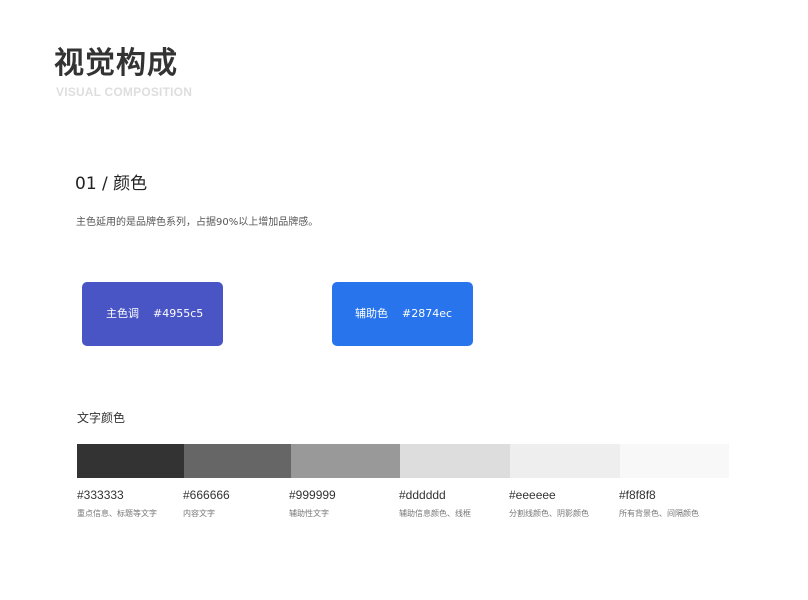  What do you see at coordinates (152, 314) in the screenshot?
I see `primary-color-swatch: 主色调 #4955c5` at bounding box center [152, 314].